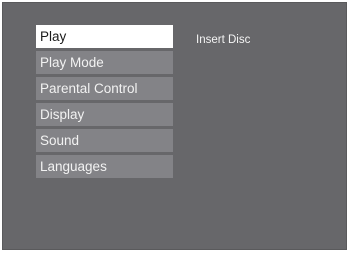 This screenshot has height=253, width=350. What do you see at coordinates (223, 40) in the screenshot?
I see `status-message: Insert Disc` at bounding box center [223, 40].